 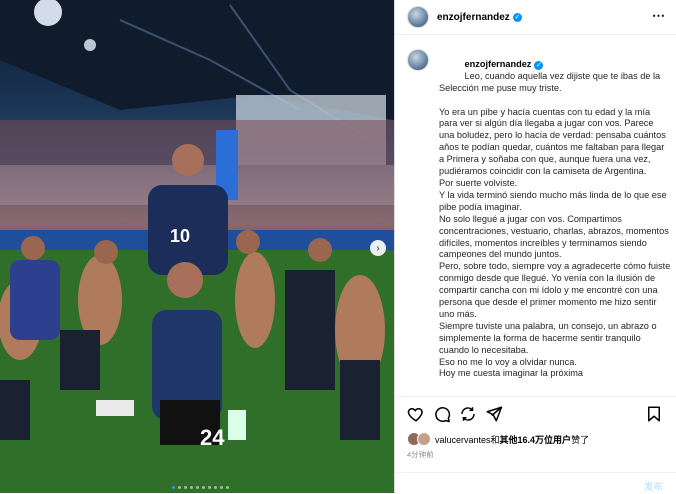 What do you see at coordinates (498, 64) in the screenshot?
I see `caption-username: enzojfernandez` at bounding box center [498, 64].